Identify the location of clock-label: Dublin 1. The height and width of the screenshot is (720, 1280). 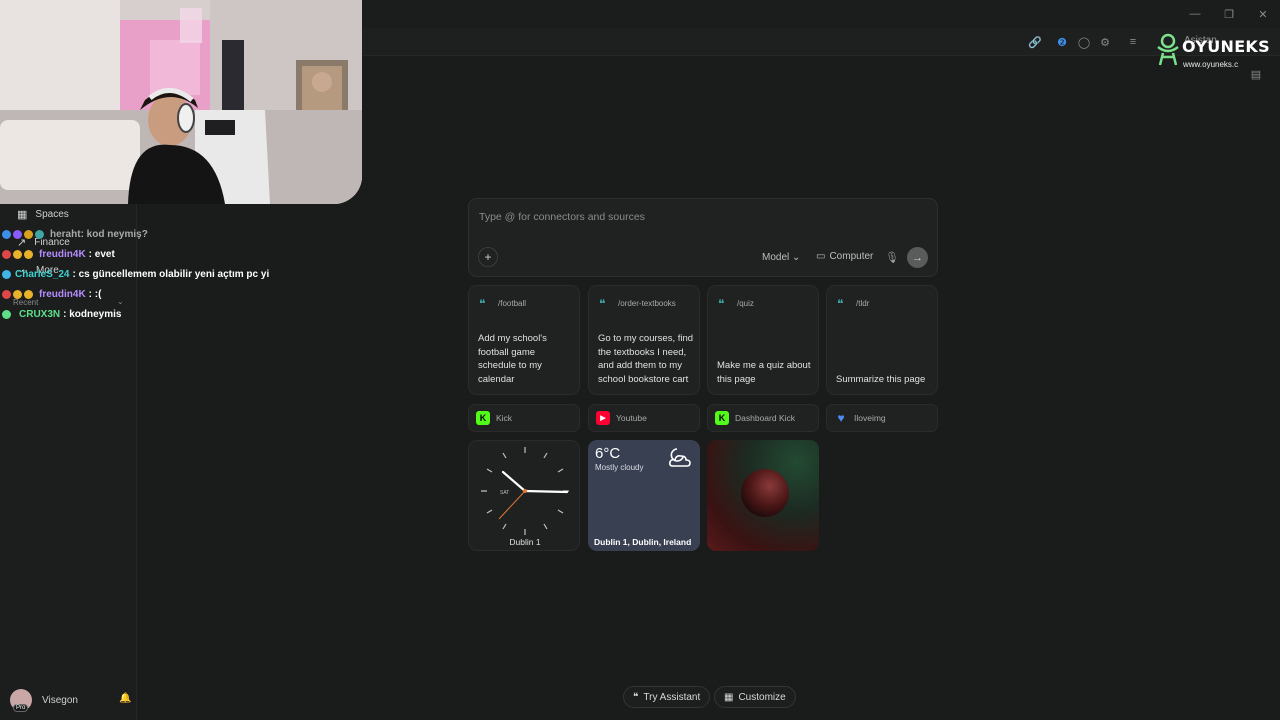
(525, 542).